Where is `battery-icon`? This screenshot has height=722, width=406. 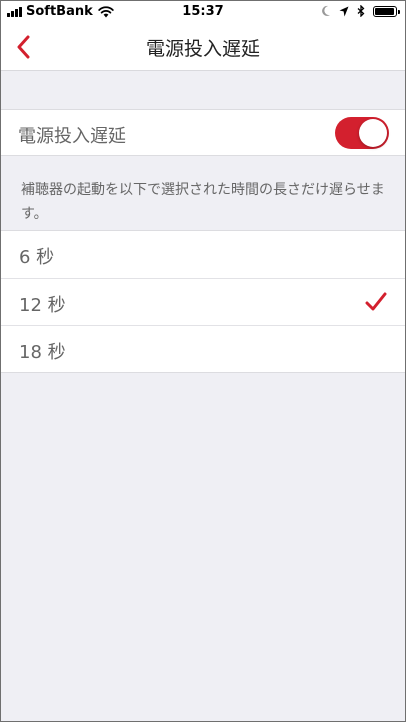
battery-icon is located at coordinates (386, 11).